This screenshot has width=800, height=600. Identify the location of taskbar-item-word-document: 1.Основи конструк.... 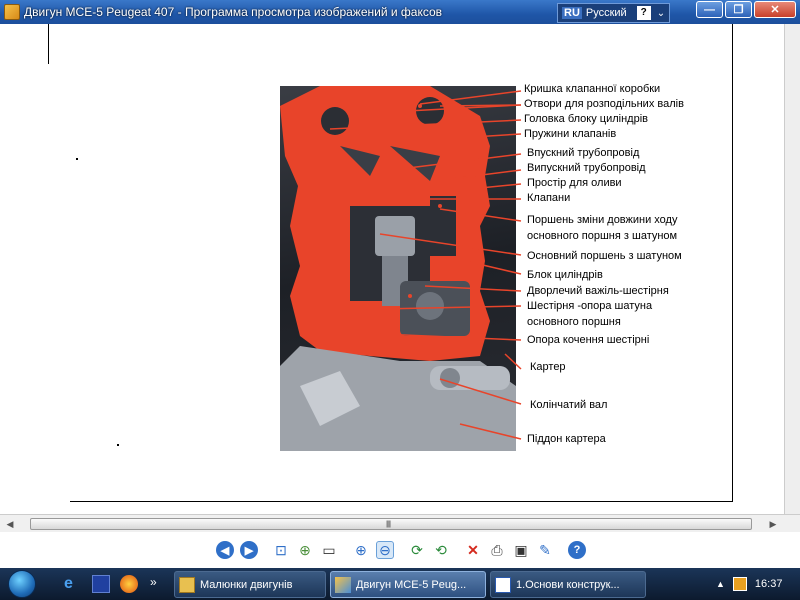
(568, 584).